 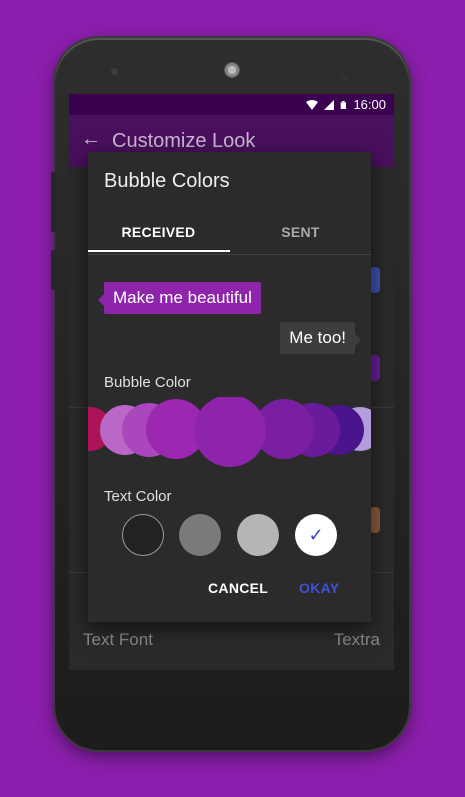 I want to click on status-bar: 16:00, so click(x=231, y=104).